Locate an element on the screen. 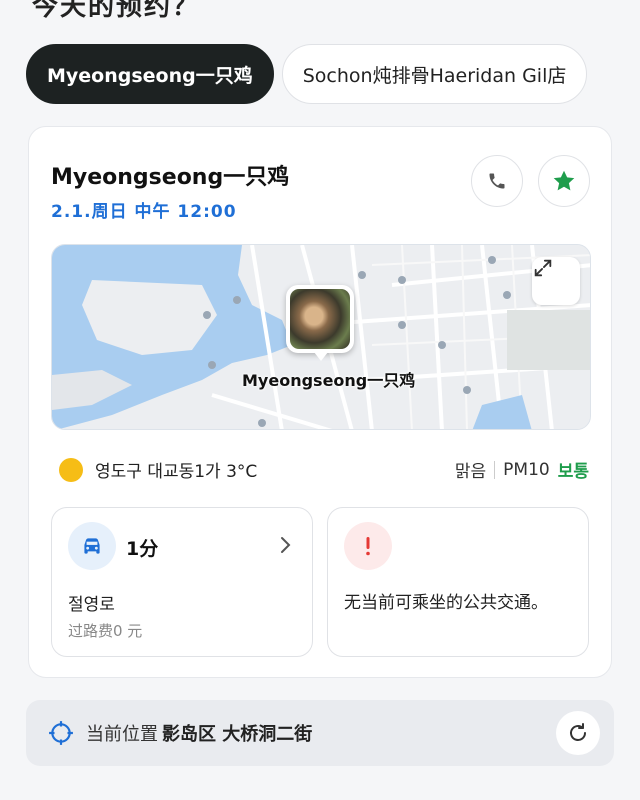 The image size is (640, 800). air-quality: 맑음 PM10 보통 is located at coordinates (521, 470).